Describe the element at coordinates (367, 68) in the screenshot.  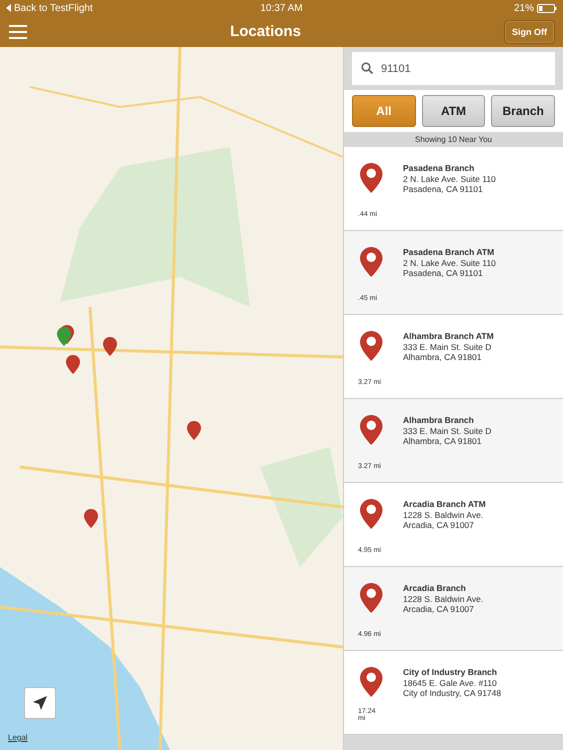
I see `search-icon` at that location.